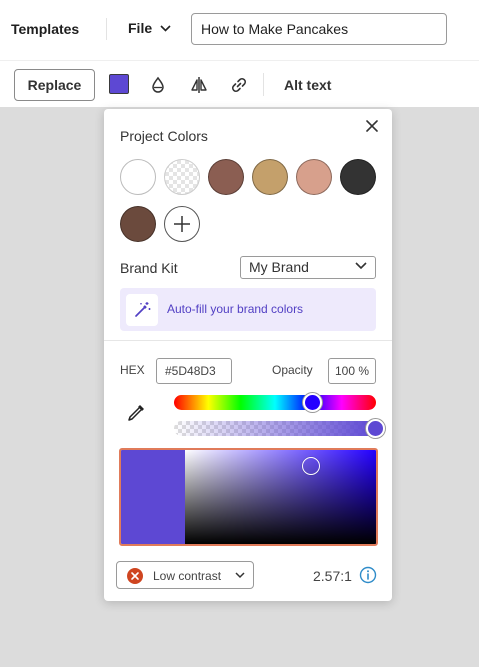 This screenshot has width=479, height=667. I want to click on hue-slider-thumb, so click(313, 402).